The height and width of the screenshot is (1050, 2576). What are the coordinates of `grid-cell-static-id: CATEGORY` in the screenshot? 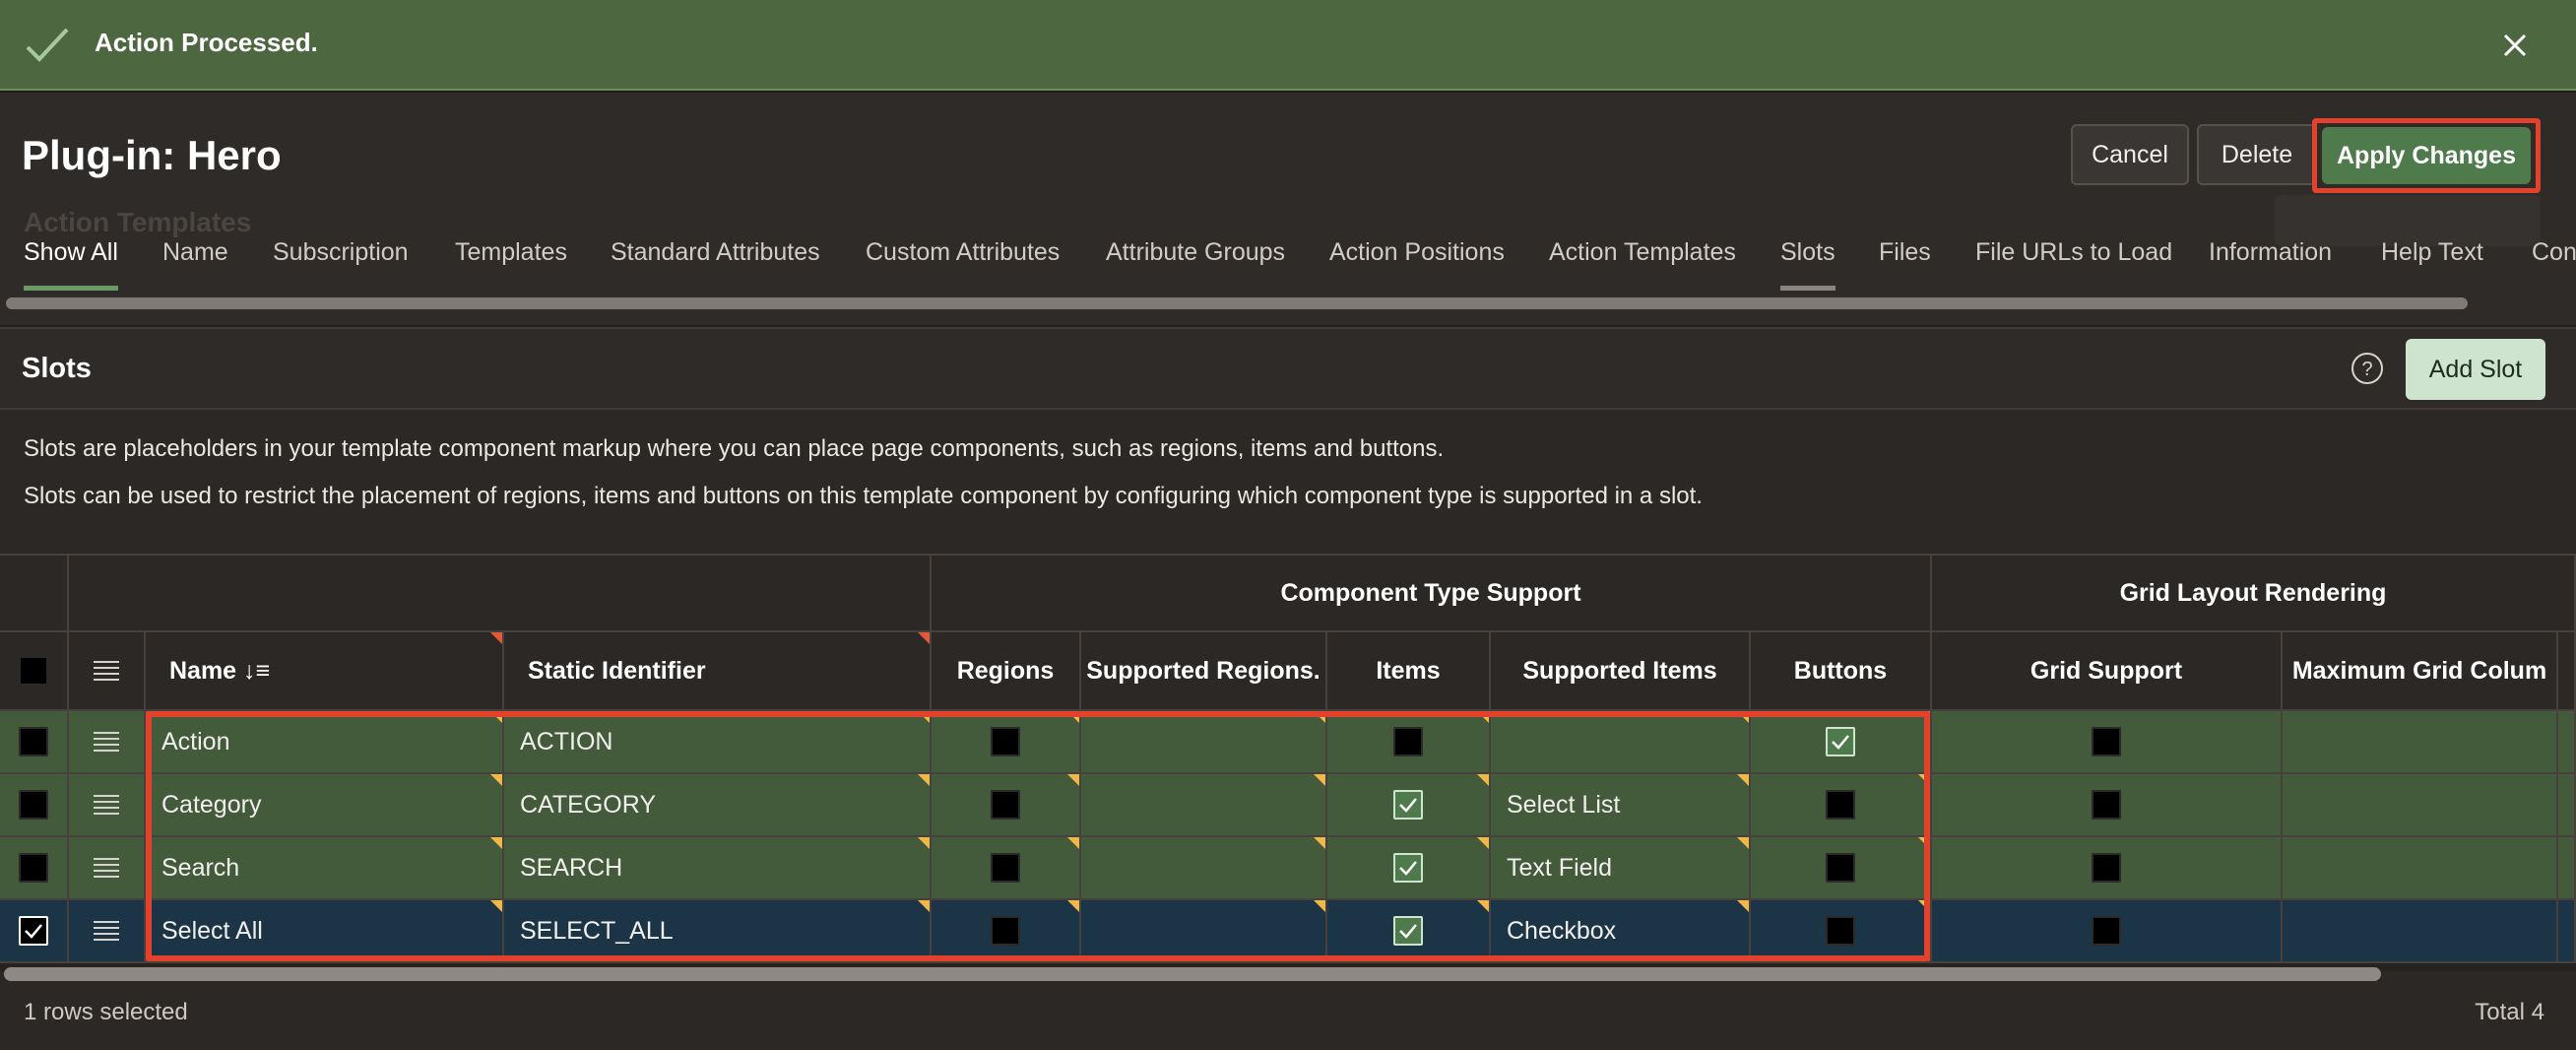 It's located at (718, 805).